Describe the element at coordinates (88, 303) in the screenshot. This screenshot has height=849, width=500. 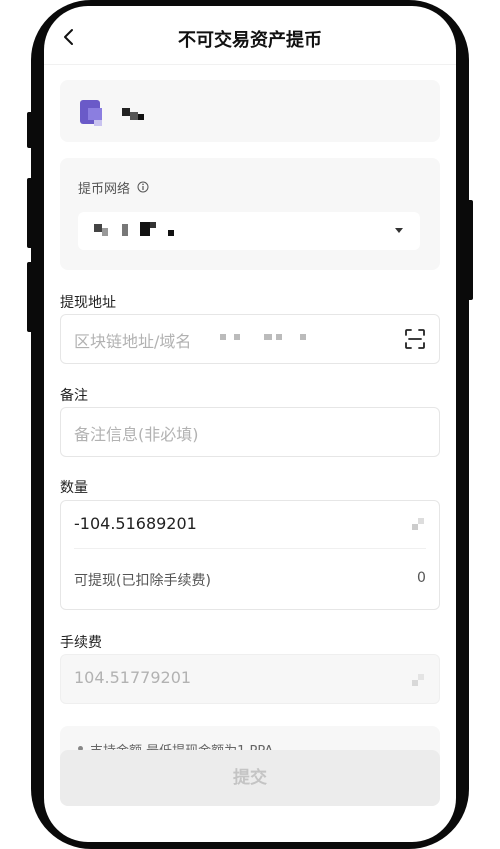
I see `address-label: 提现地址` at that location.